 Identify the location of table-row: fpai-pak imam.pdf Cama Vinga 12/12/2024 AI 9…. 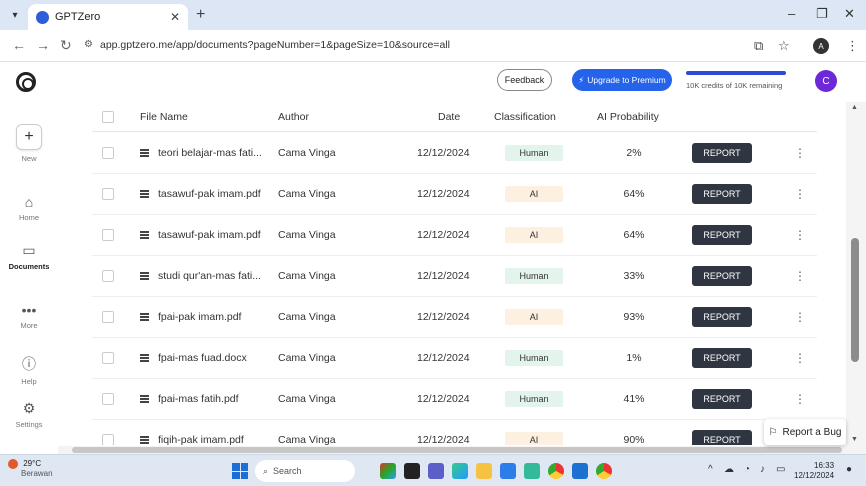
(454, 317).